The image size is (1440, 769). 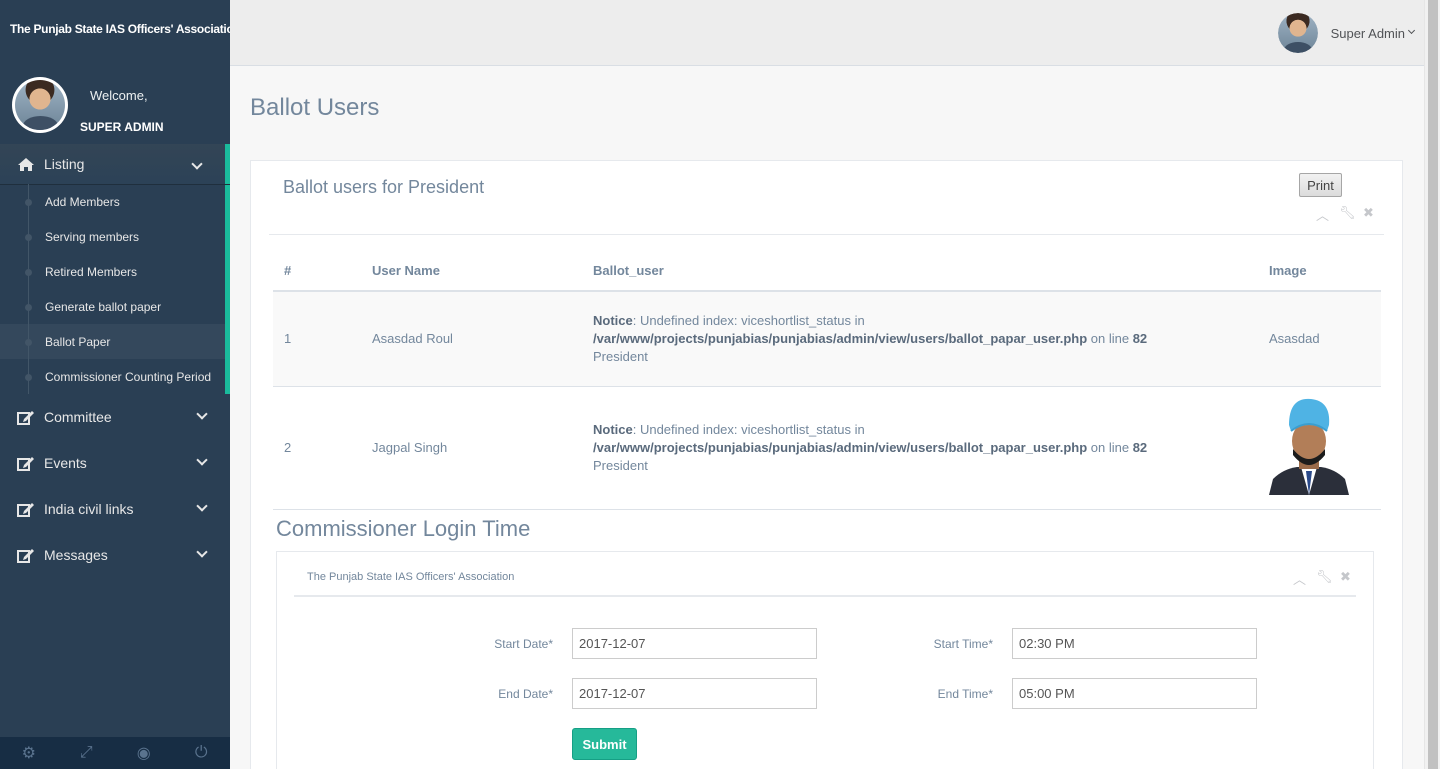 What do you see at coordinates (89, 509) in the screenshot?
I see `menu-label: India civil links` at bounding box center [89, 509].